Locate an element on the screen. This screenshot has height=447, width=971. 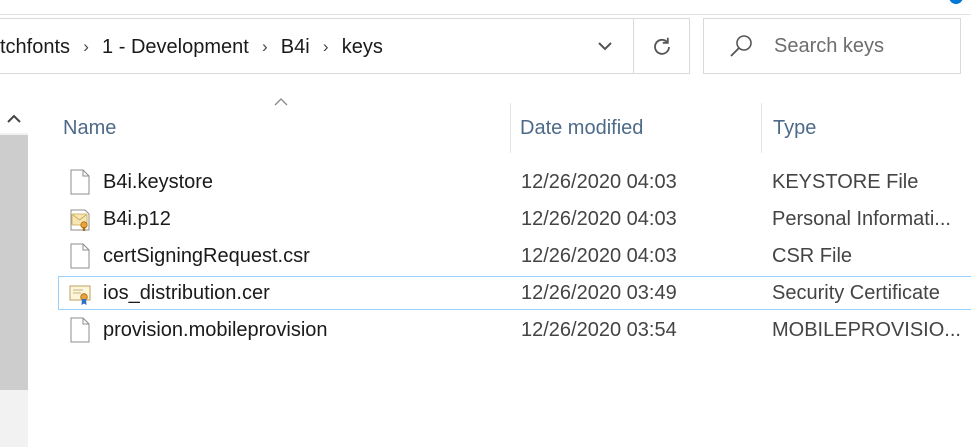
file-name-cell: certSigningRequest.csr is located at coordinates (289, 256).